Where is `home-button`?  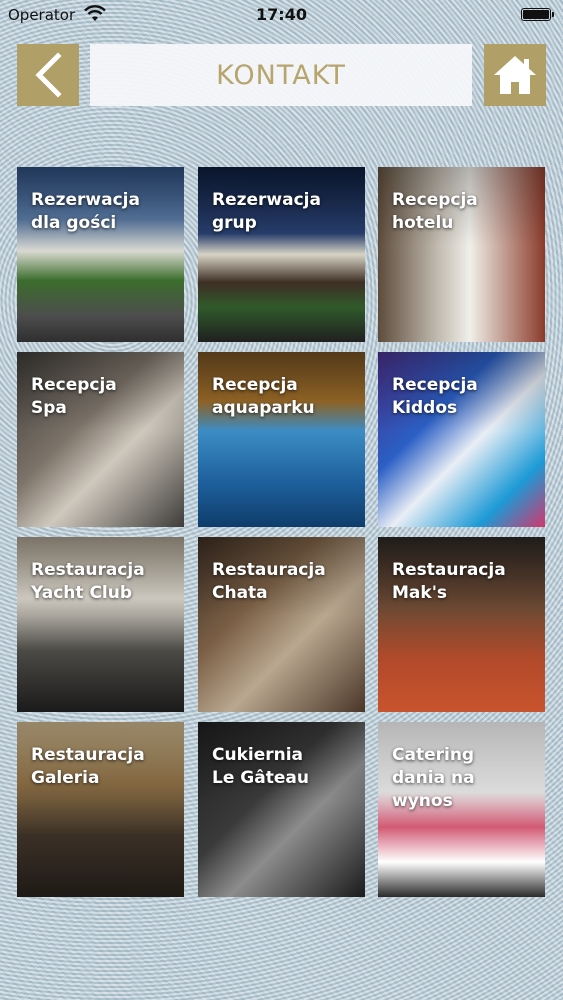
home-button is located at coordinates (515, 75).